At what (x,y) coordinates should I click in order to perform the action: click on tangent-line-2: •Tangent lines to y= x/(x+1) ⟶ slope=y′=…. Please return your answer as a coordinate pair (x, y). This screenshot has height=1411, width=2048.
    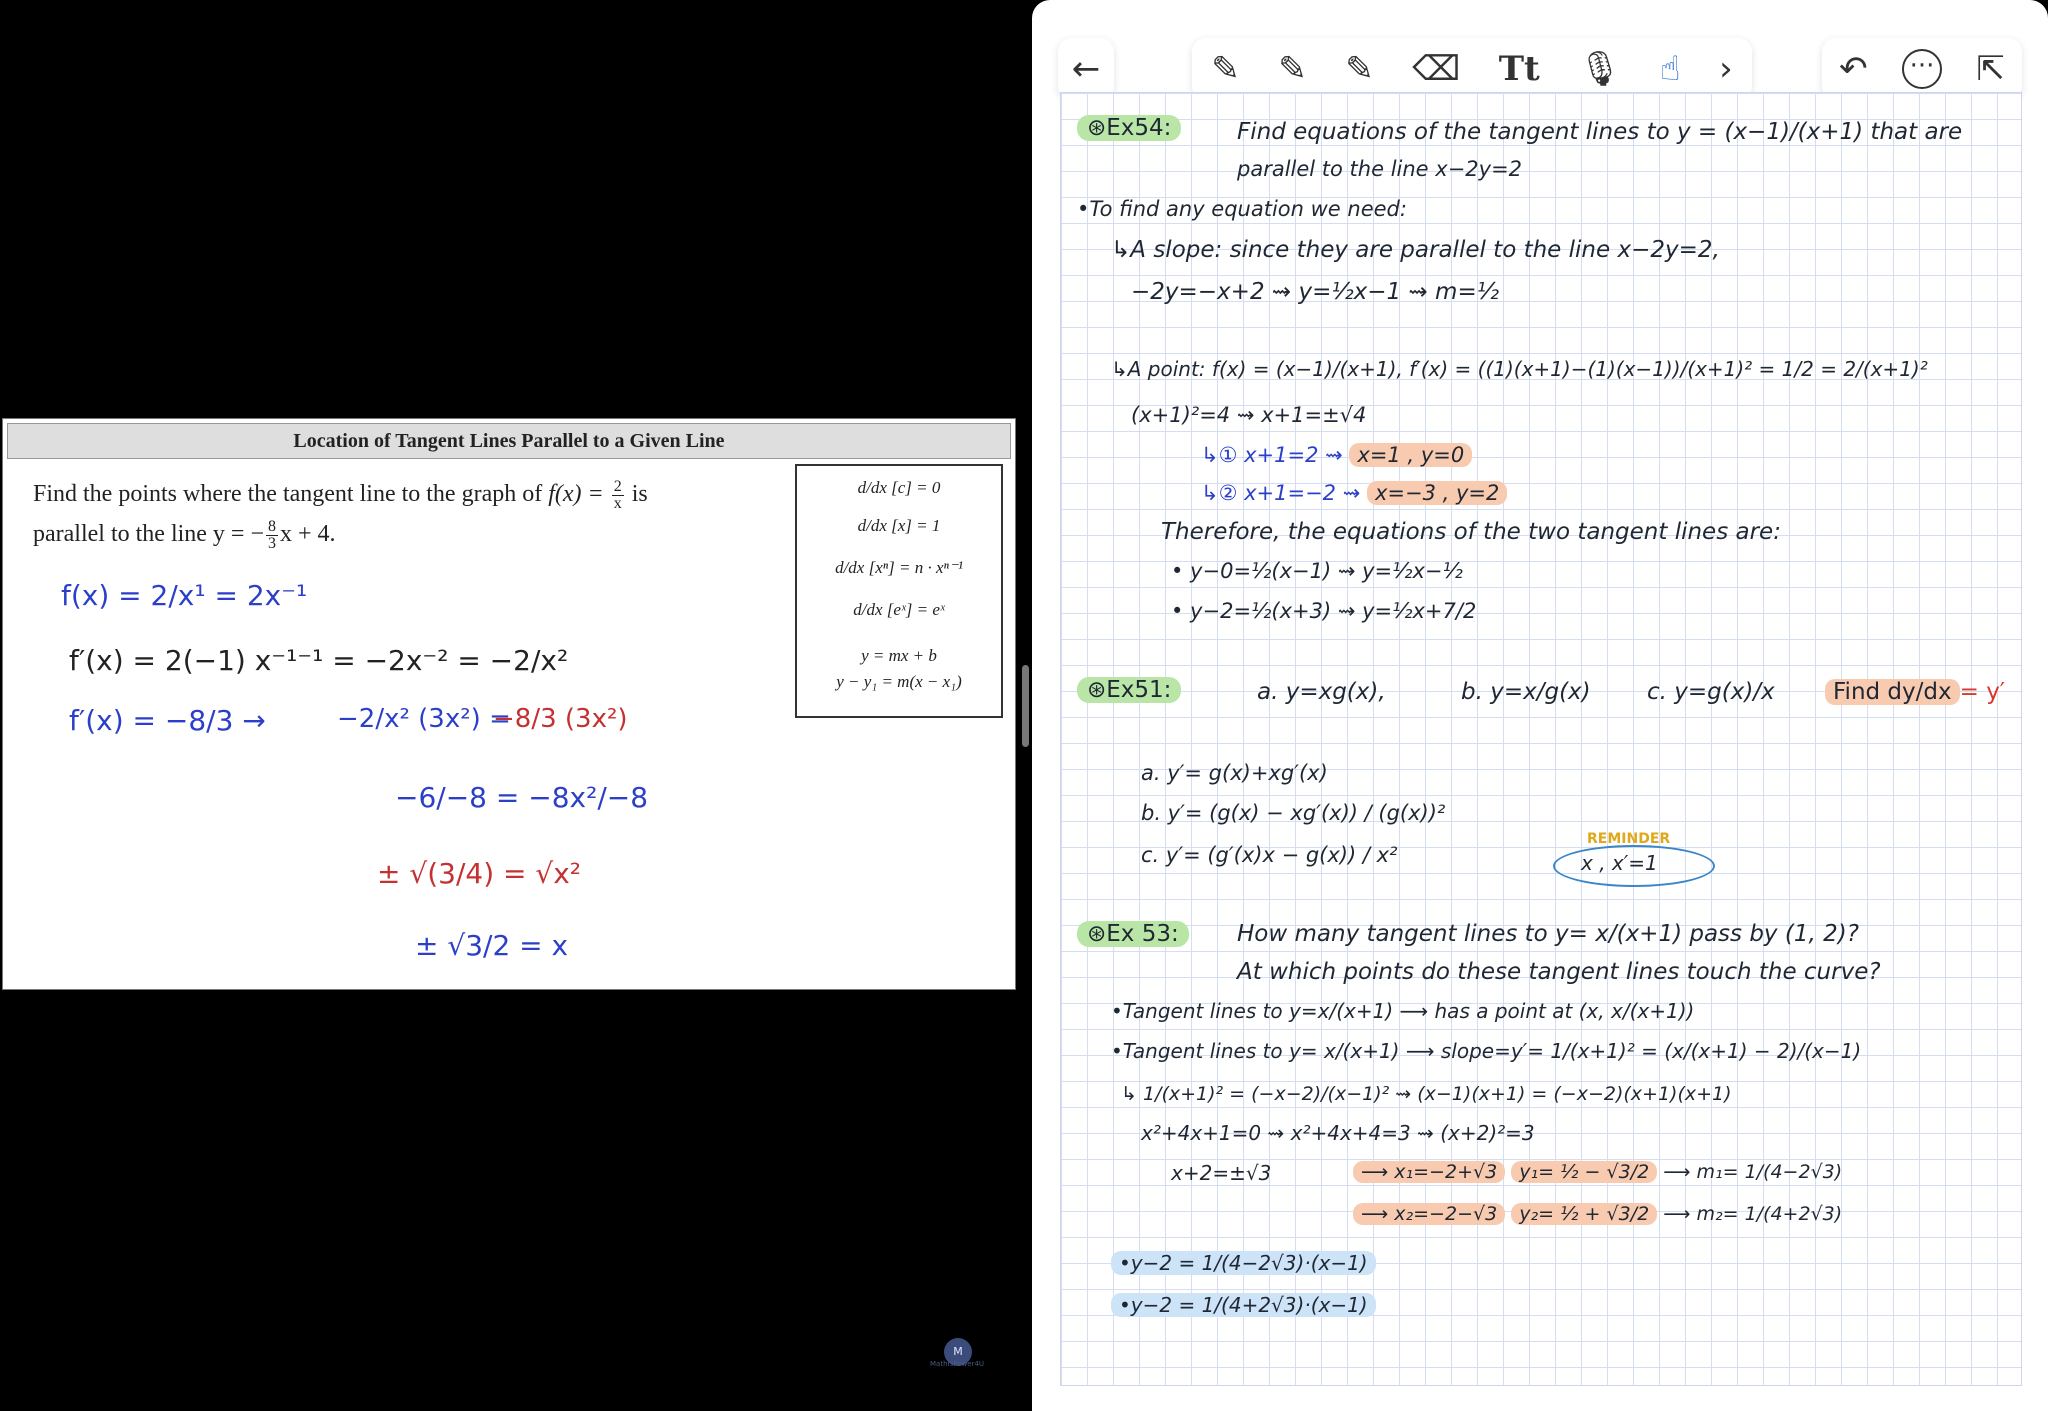
    Looking at the image, I should click on (1486, 1051).